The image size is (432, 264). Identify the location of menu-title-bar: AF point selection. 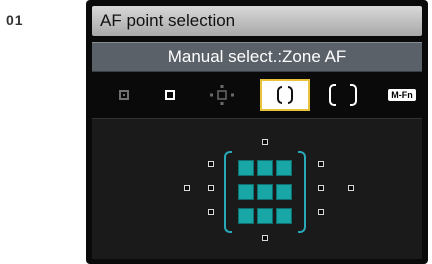
(257, 21).